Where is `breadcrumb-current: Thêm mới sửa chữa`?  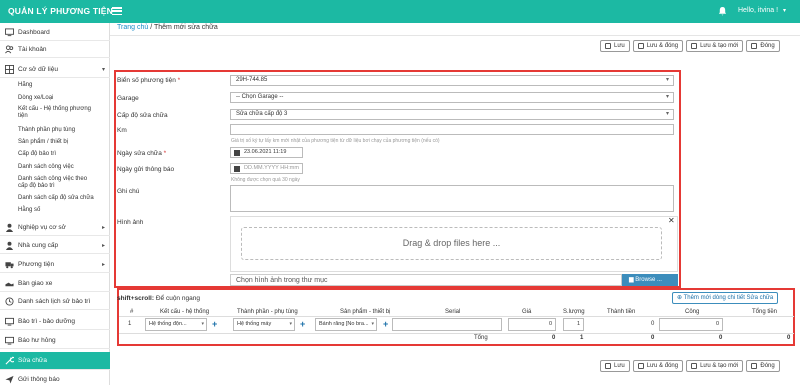 breadcrumb-current: Thêm mới sửa chữa is located at coordinates (186, 27).